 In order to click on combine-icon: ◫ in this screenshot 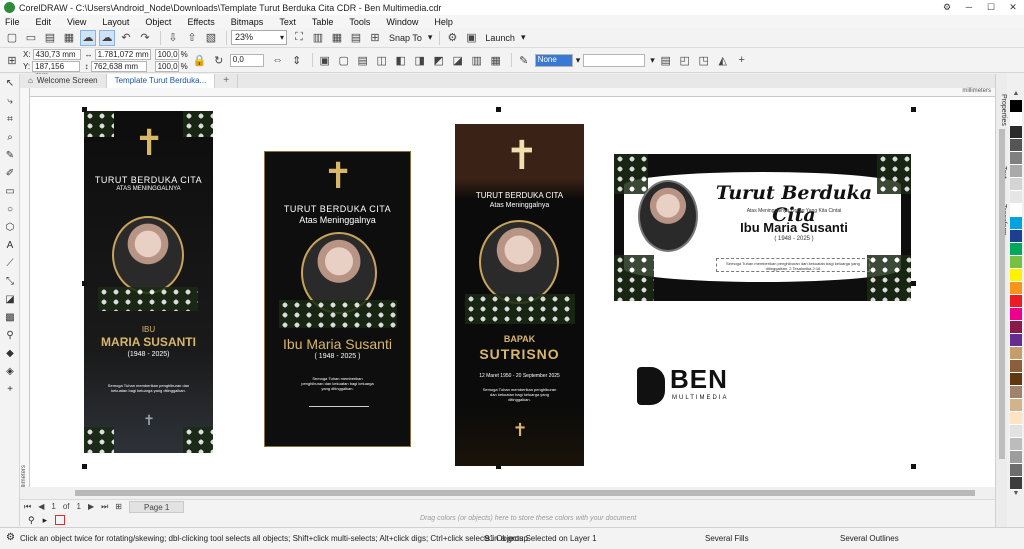, I will do `click(382, 60)`.